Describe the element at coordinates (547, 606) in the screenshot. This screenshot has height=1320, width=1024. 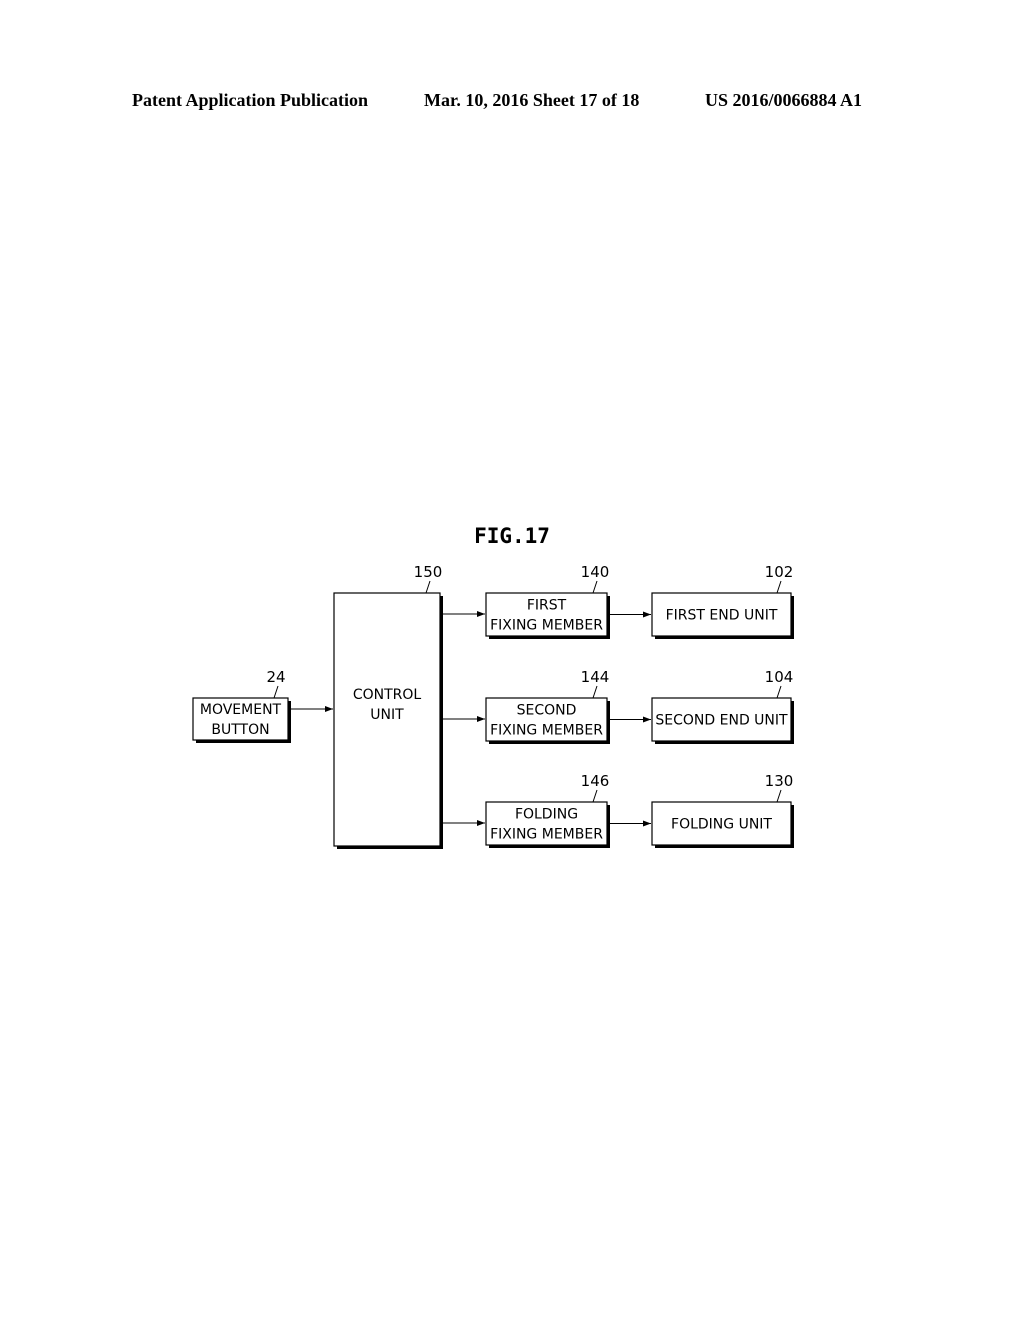
I see `block-label: FIRST` at that location.